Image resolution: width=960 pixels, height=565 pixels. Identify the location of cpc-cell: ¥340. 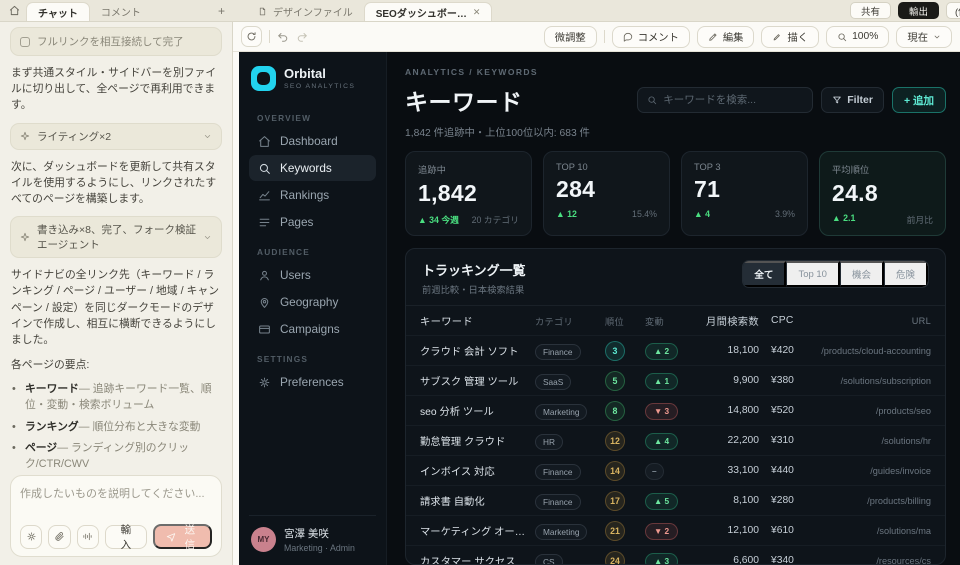
(782, 560).